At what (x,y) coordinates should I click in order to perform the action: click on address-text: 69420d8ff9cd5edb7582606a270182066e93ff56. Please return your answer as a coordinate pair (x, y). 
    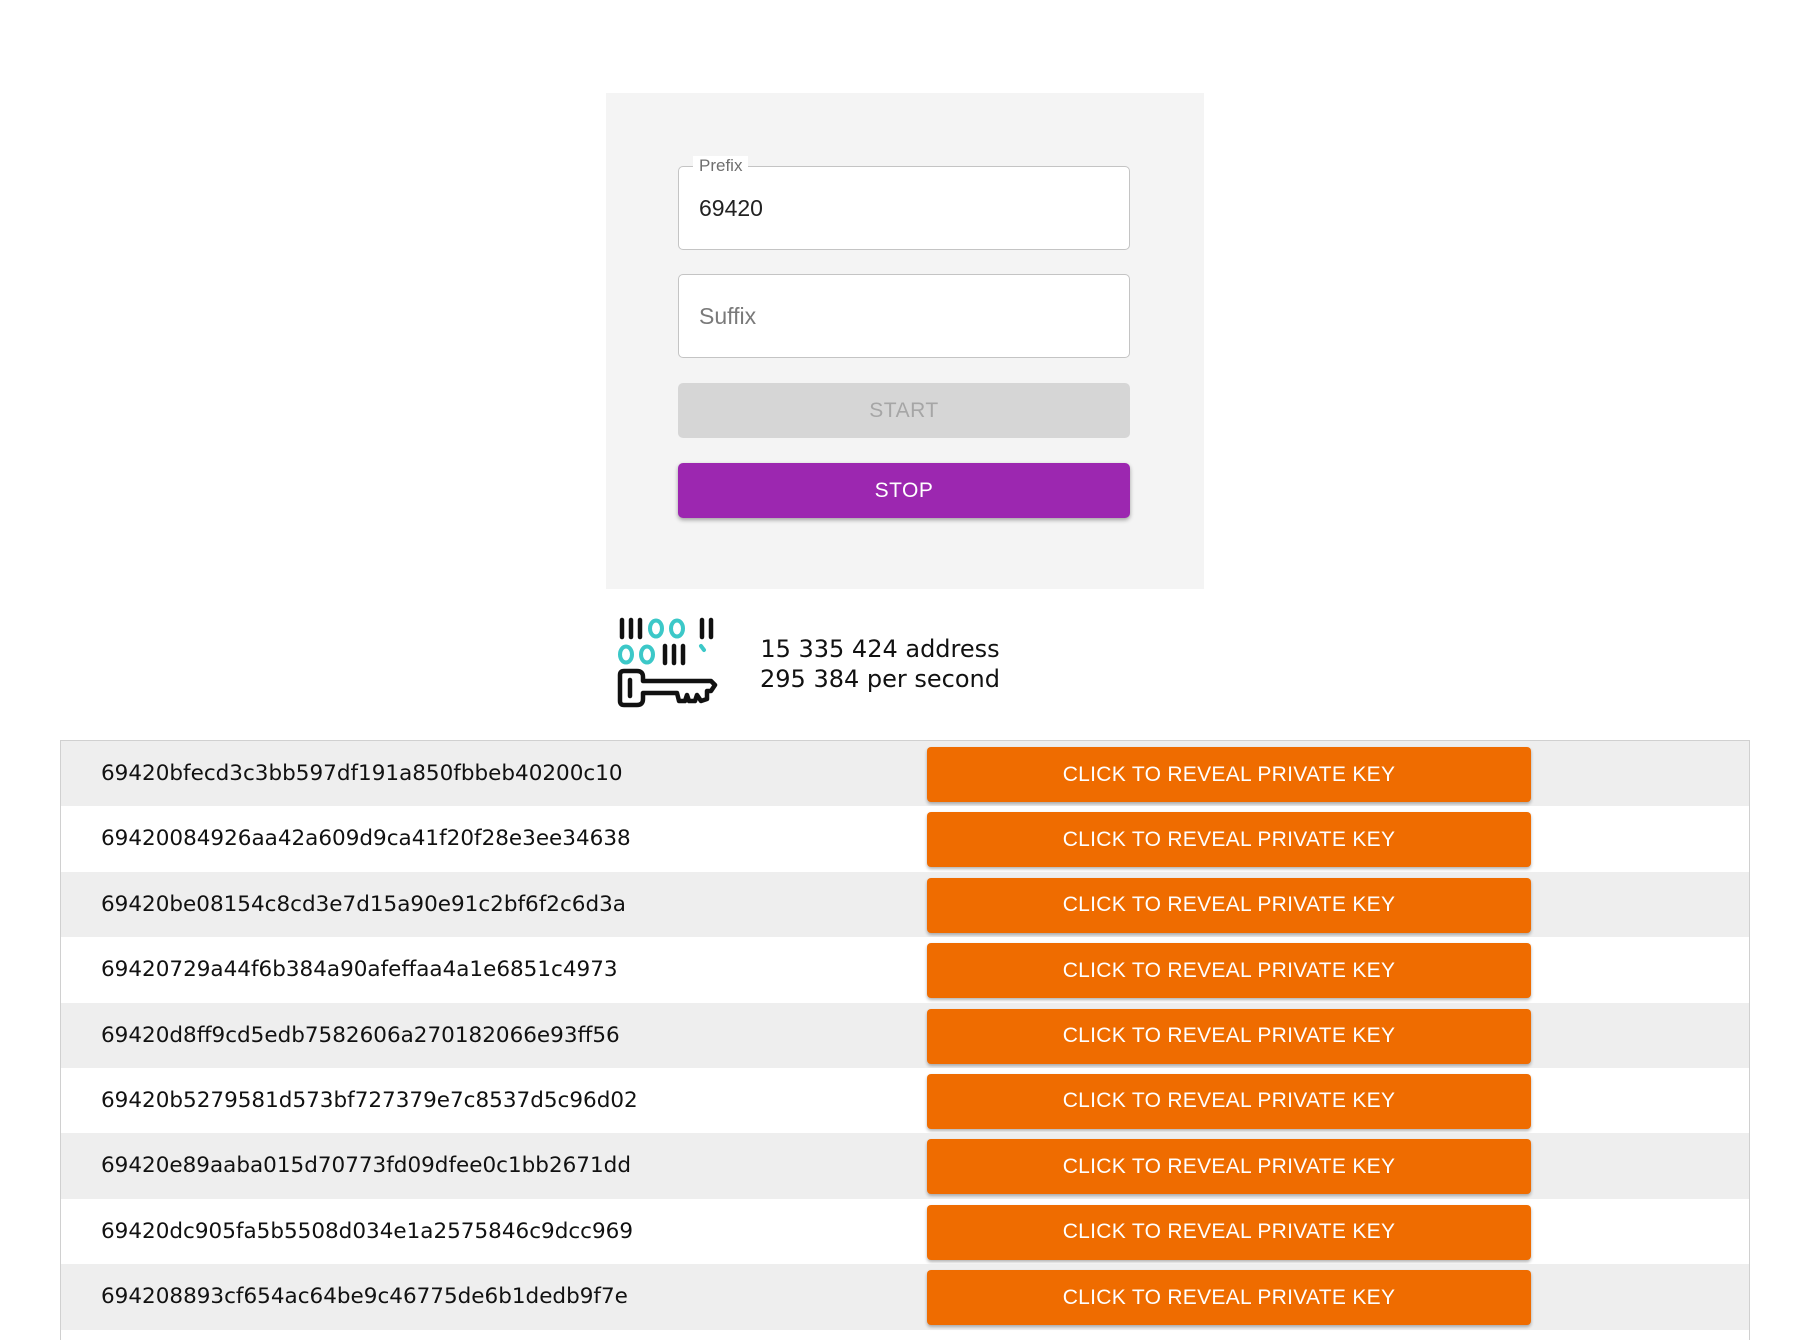
    Looking at the image, I should click on (360, 1035).